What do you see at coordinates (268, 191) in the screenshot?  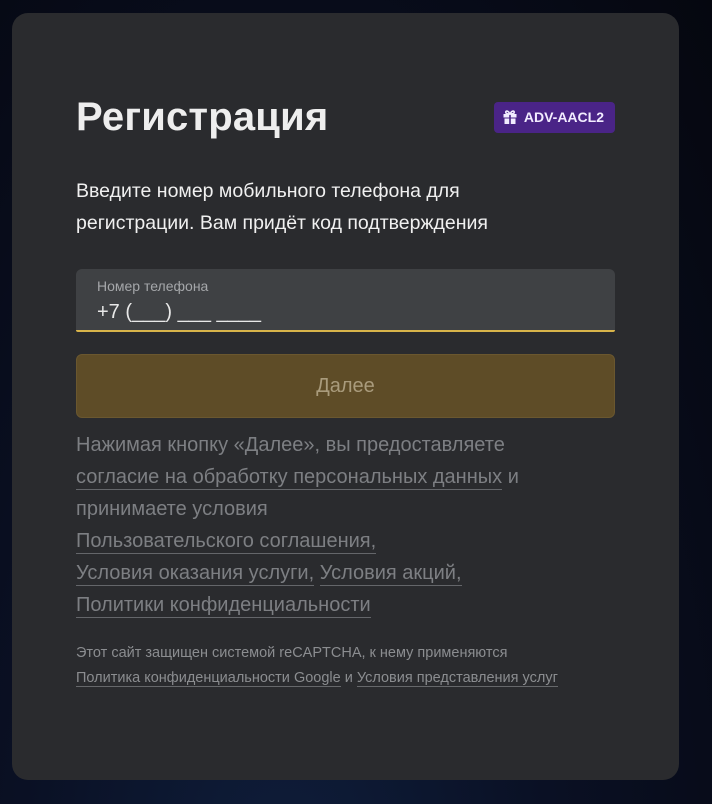 I see `instruction-line-1: Введите номер мобильного телефона для` at bounding box center [268, 191].